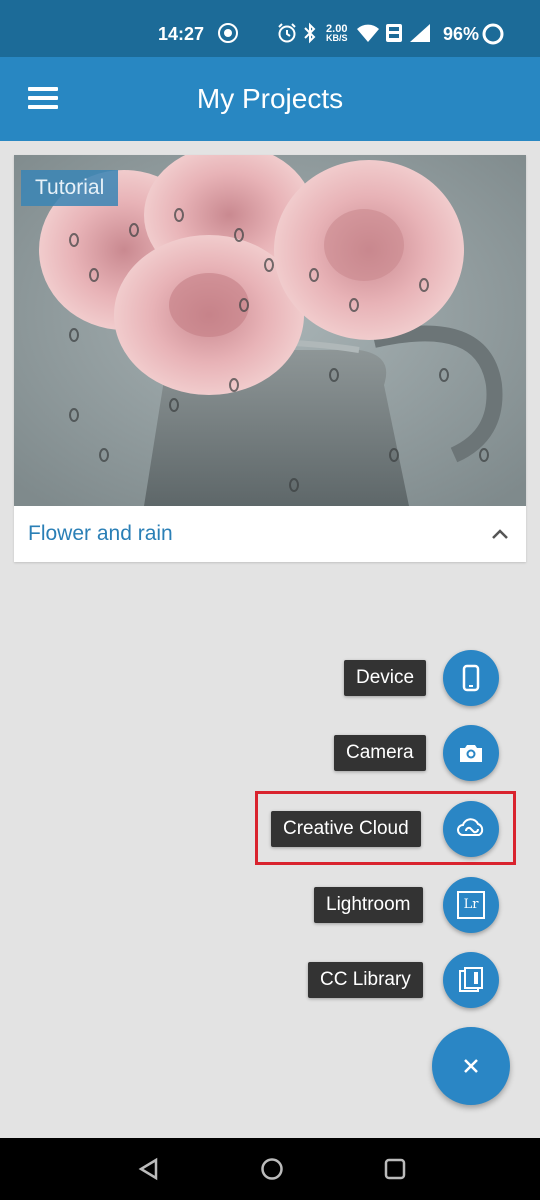 The width and height of the screenshot is (540, 1200). I want to click on close-fab-button, so click(471, 1066).